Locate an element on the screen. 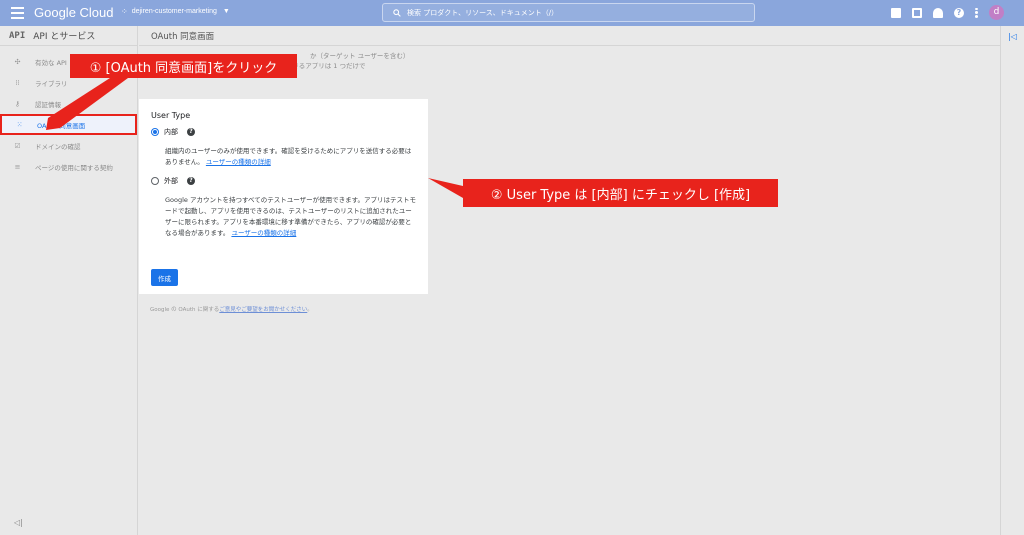 The height and width of the screenshot is (535, 1024). top-actions: ? d is located at coordinates (947, 12).